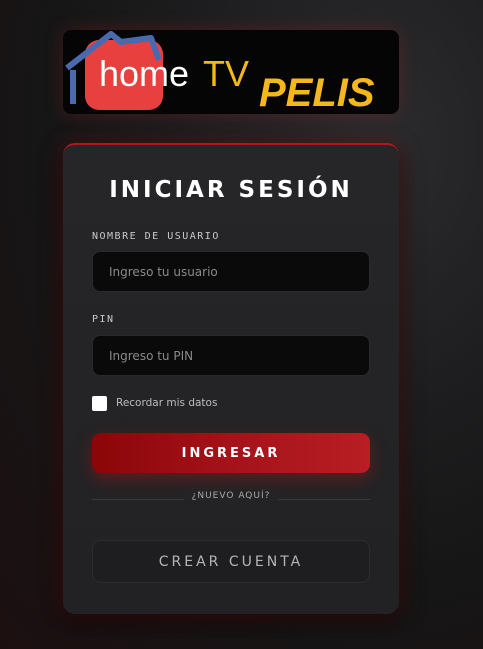 Image resolution: width=483 pixels, height=649 pixels. I want to click on svg-text: TV, so click(226, 73).